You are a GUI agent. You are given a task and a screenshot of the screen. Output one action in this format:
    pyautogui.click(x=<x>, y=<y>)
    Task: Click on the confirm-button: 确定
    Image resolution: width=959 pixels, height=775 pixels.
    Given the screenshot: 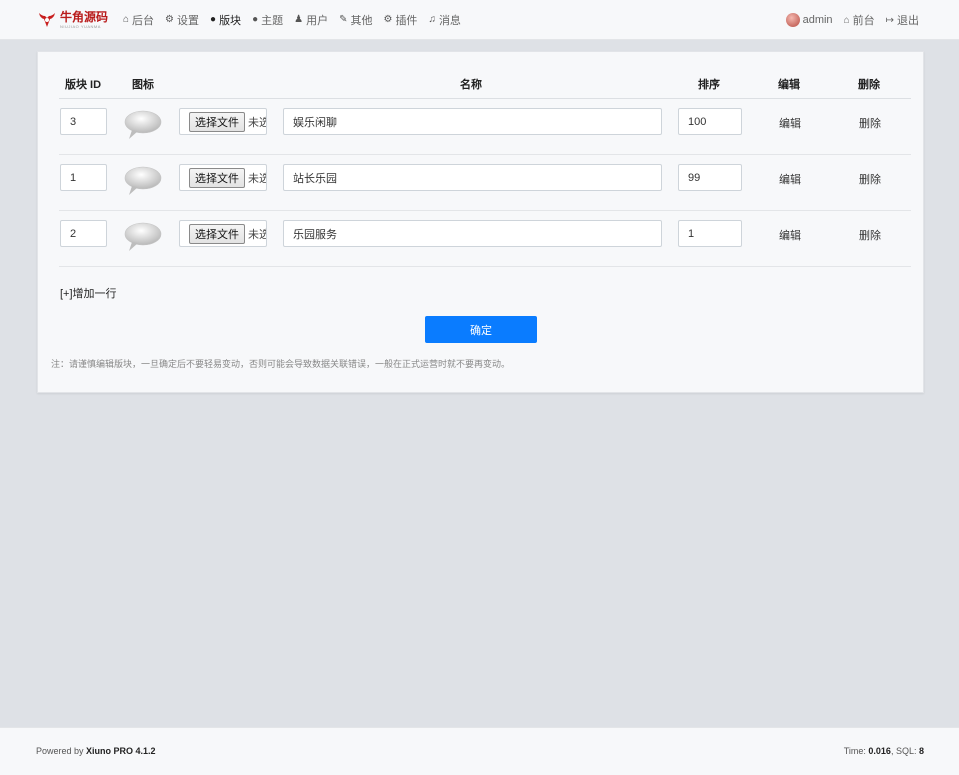 What is the action you would take?
    pyautogui.click(x=481, y=329)
    